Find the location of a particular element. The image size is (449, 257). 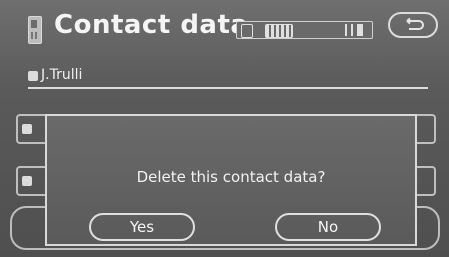

no-button: No is located at coordinates (328, 227).